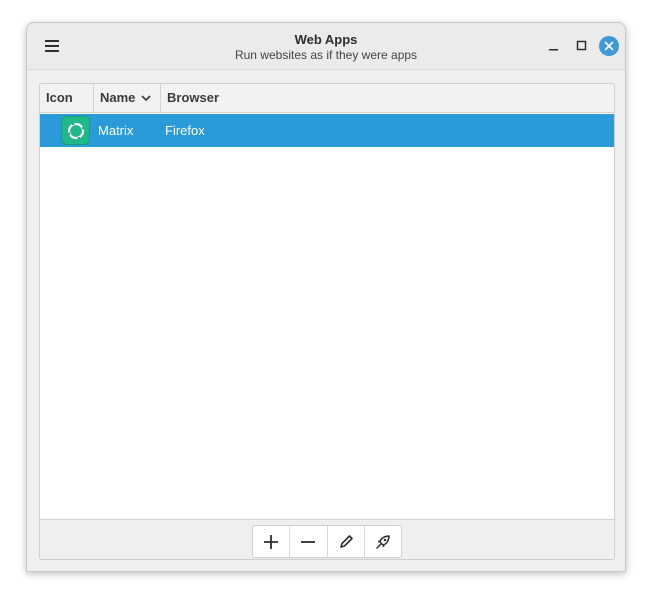 The height and width of the screenshot is (601, 652). Describe the element at coordinates (185, 130) in the screenshot. I see `cell-browser: Firefox` at that location.